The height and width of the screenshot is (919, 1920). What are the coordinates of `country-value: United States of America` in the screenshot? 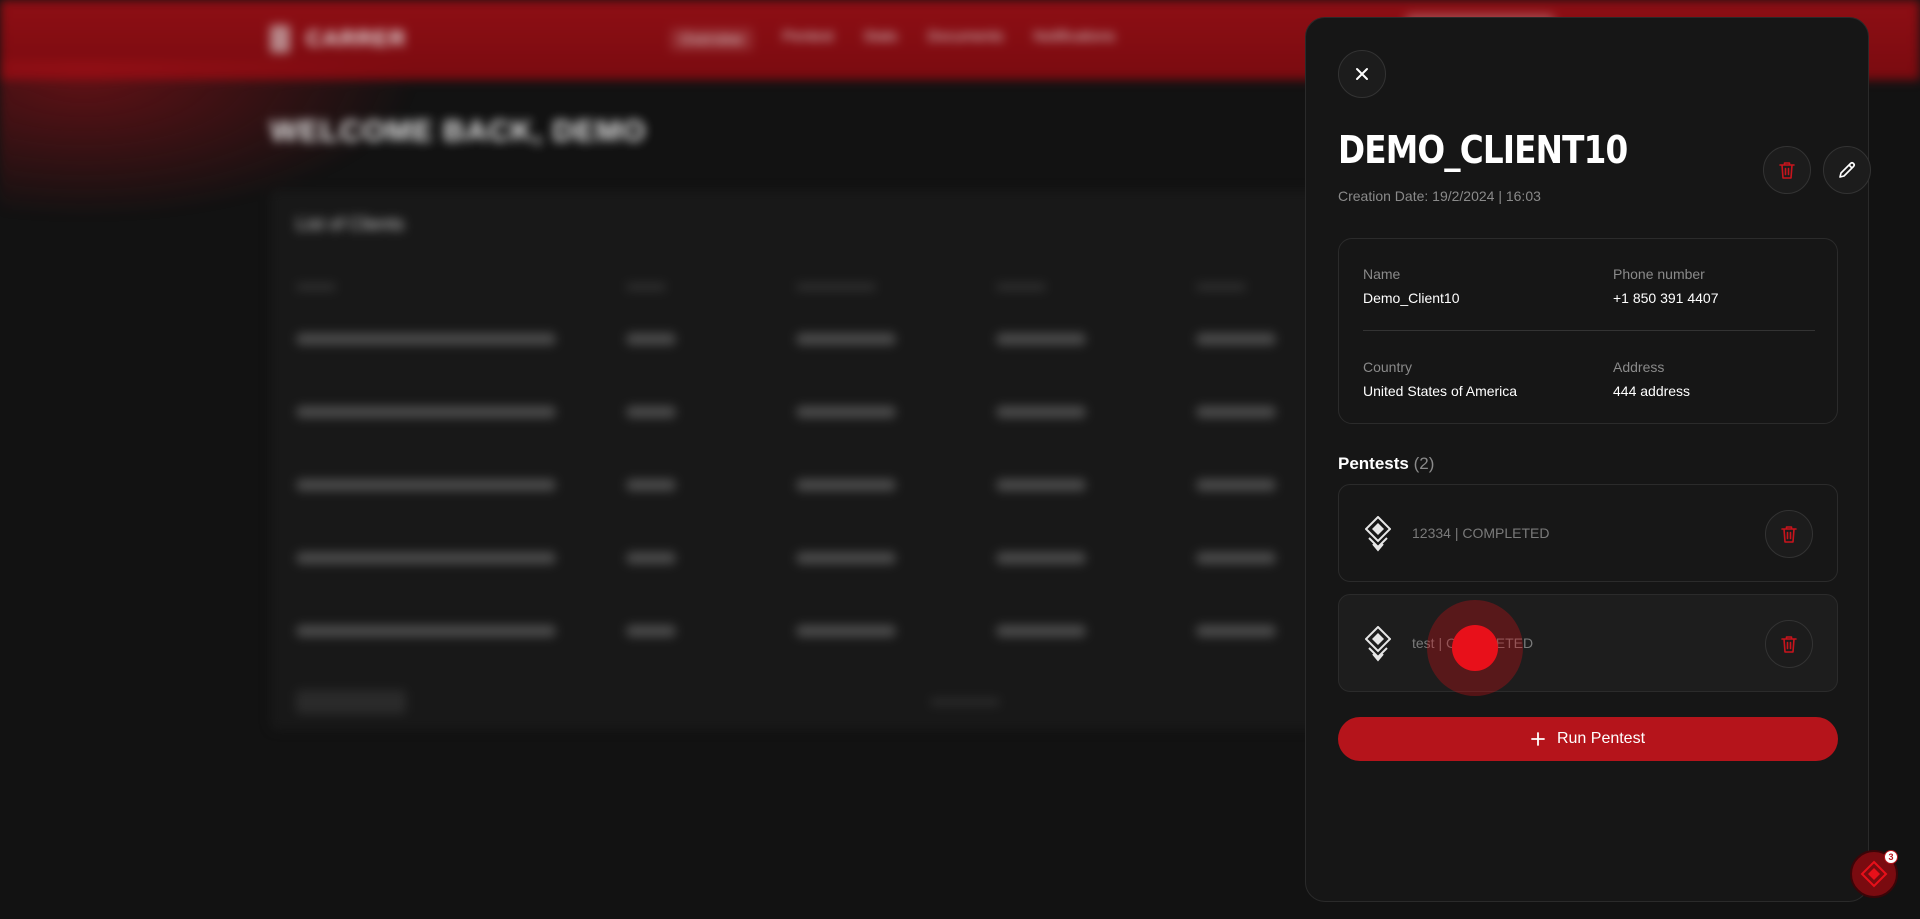 It's located at (1440, 391).